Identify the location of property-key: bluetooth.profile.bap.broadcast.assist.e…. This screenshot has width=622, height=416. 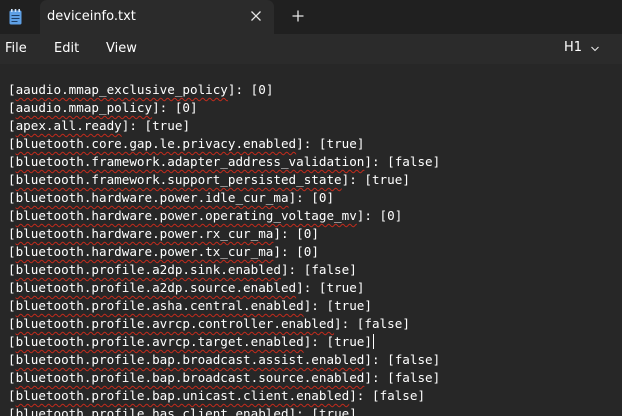
(190, 359).